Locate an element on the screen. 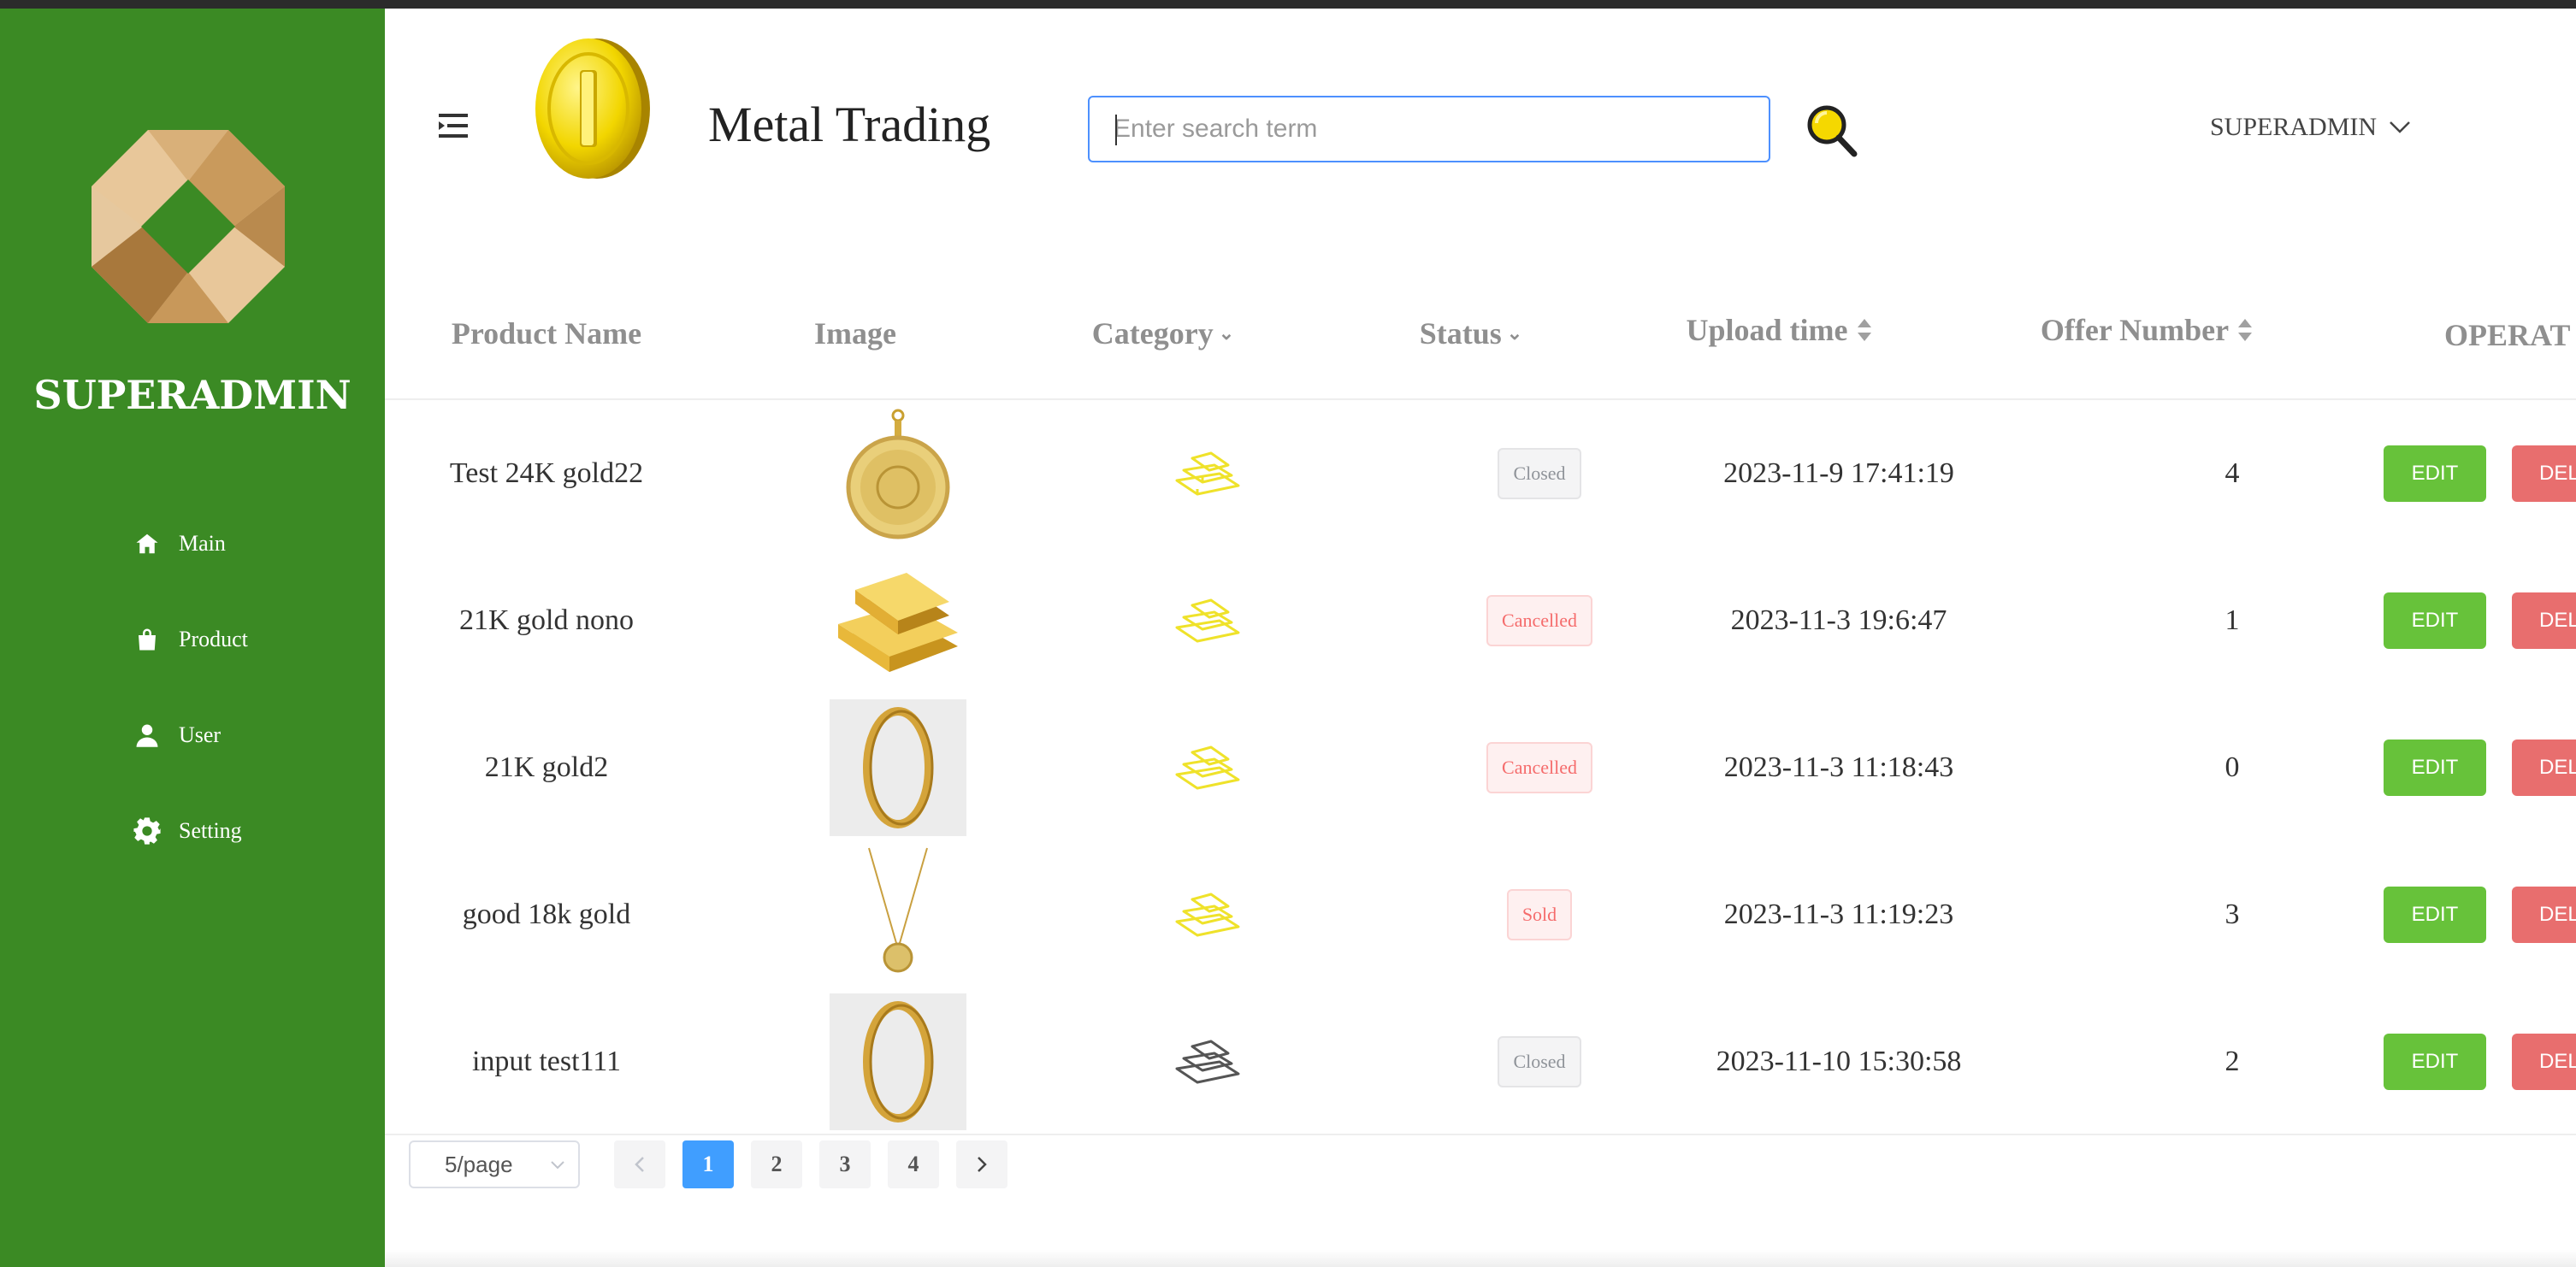 The width and height of the screenshot is (2576, 1267). sidebar-item-label: User is located at coordinates (200, 734).